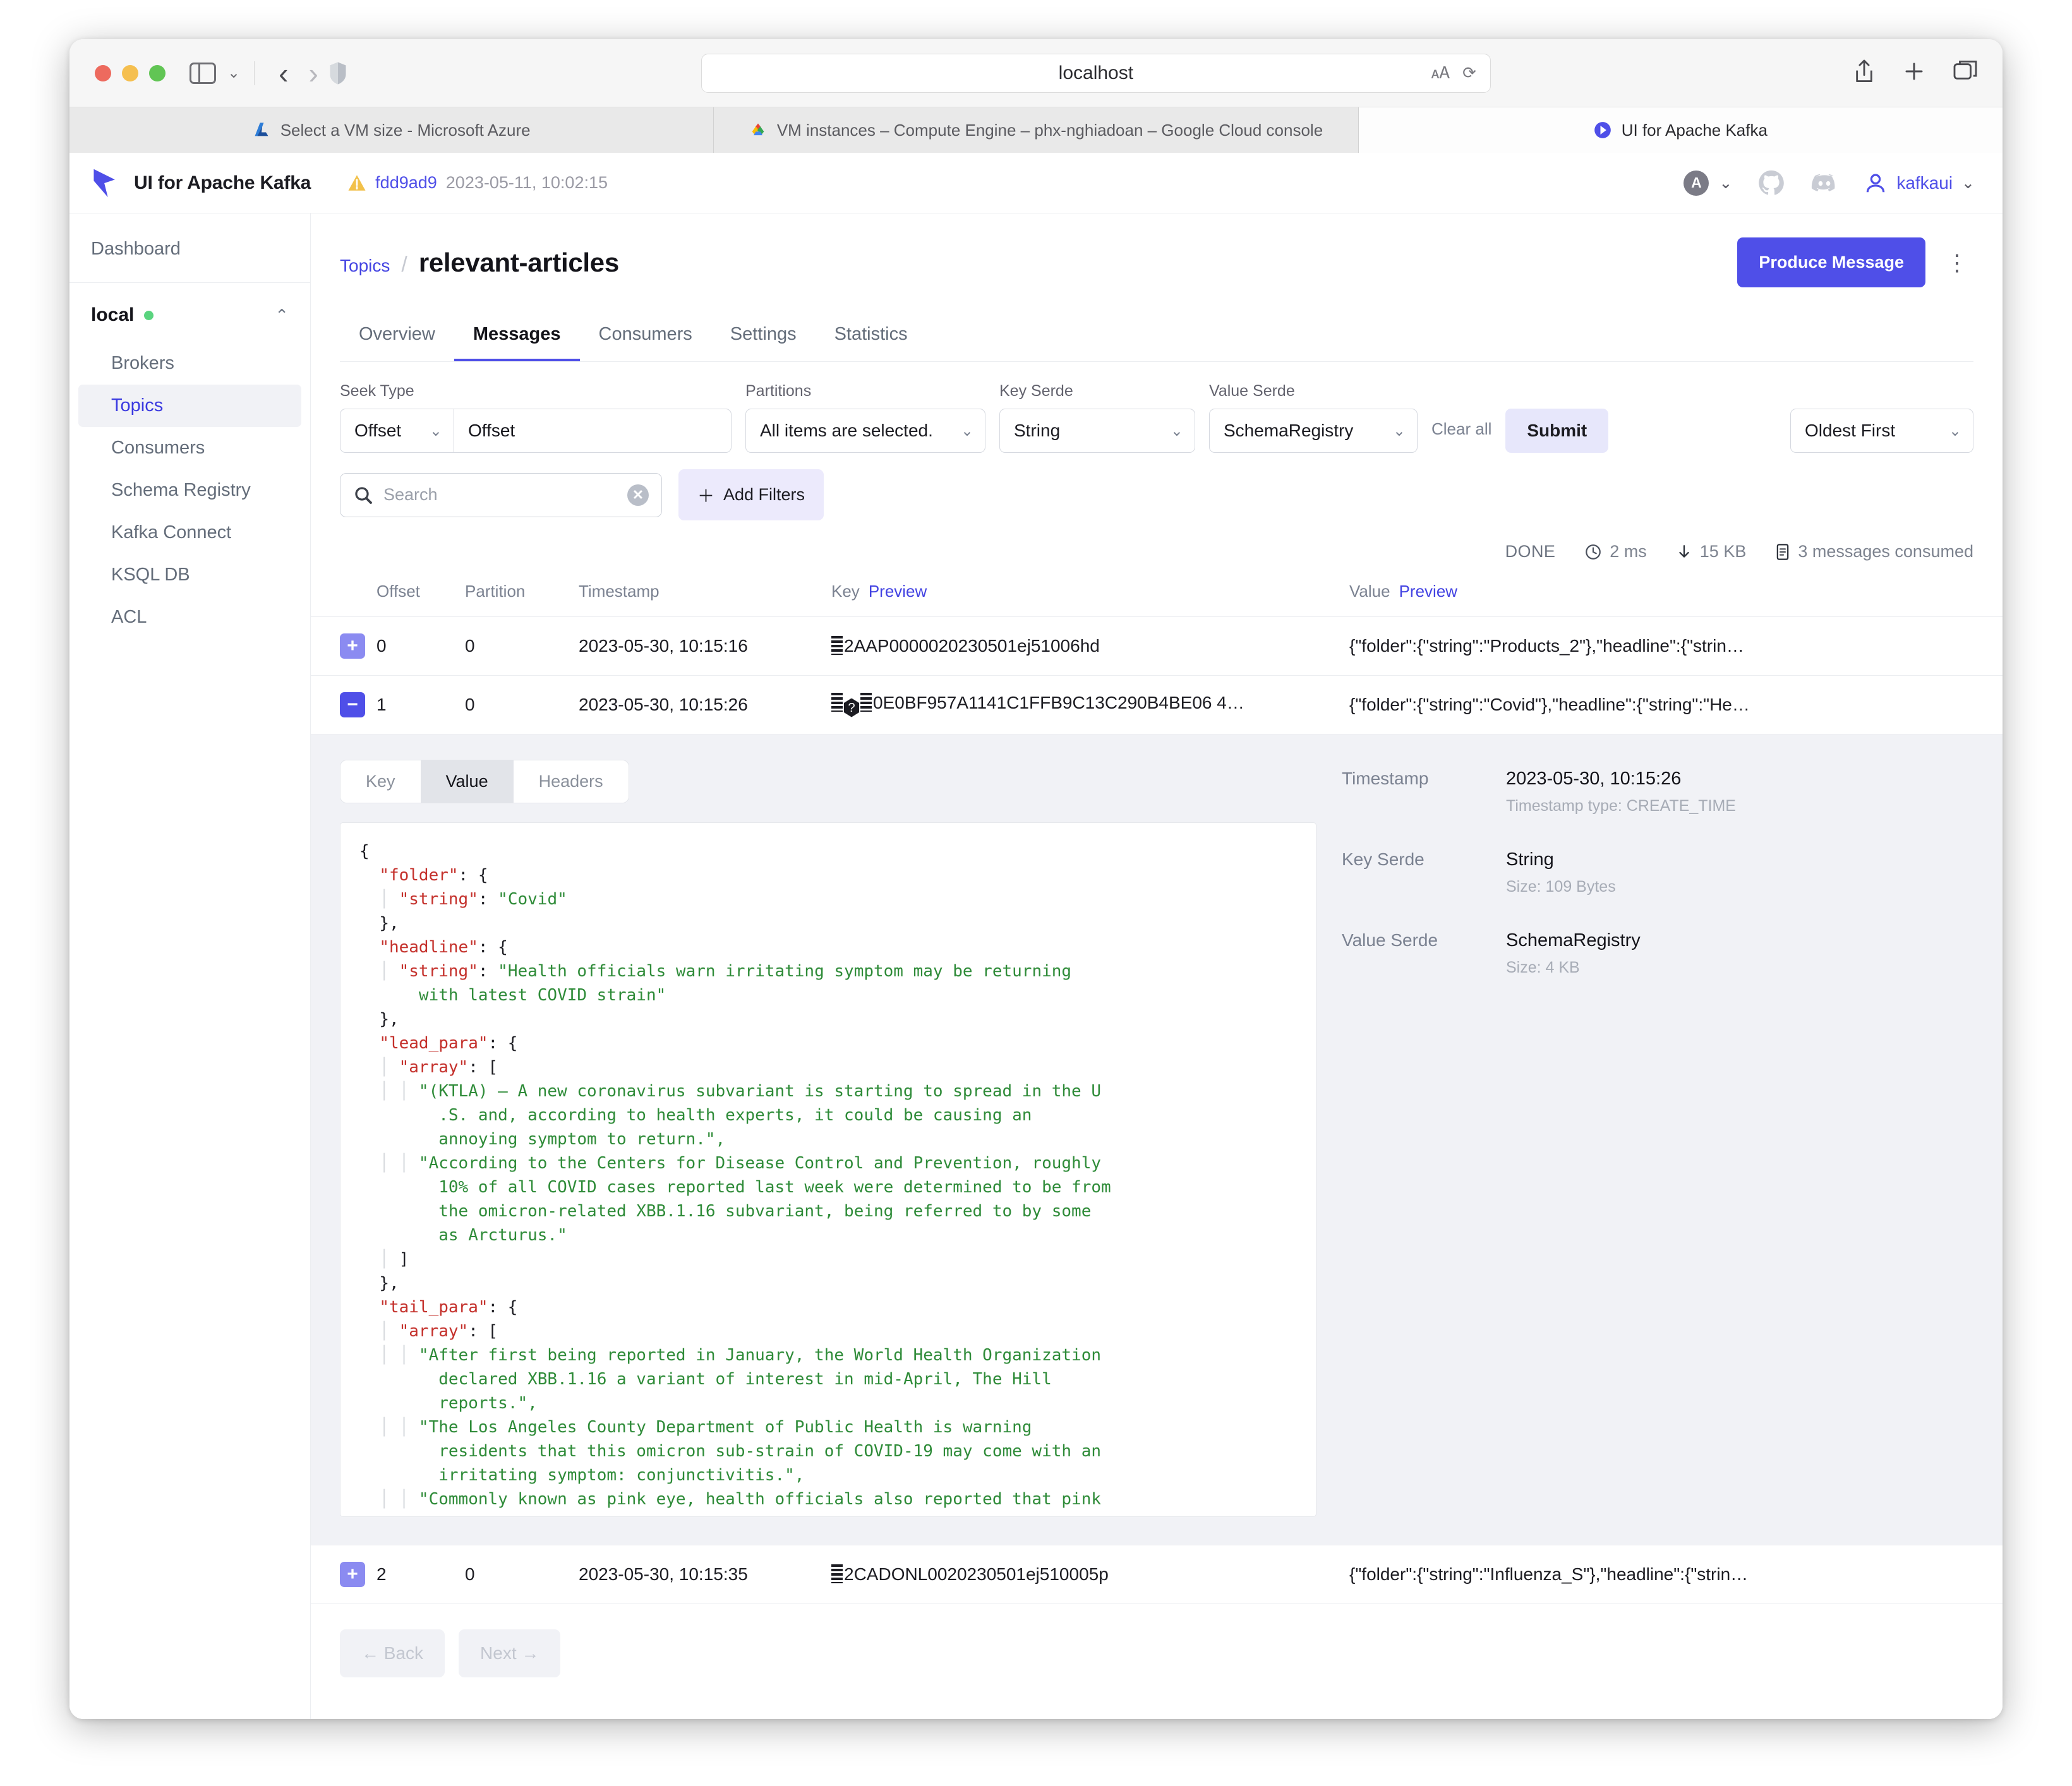  What do you see at coordinates (189, 406) in the screenshot?
I see `sidebar-item-topics: Topics` at bounding box center [189, 406].